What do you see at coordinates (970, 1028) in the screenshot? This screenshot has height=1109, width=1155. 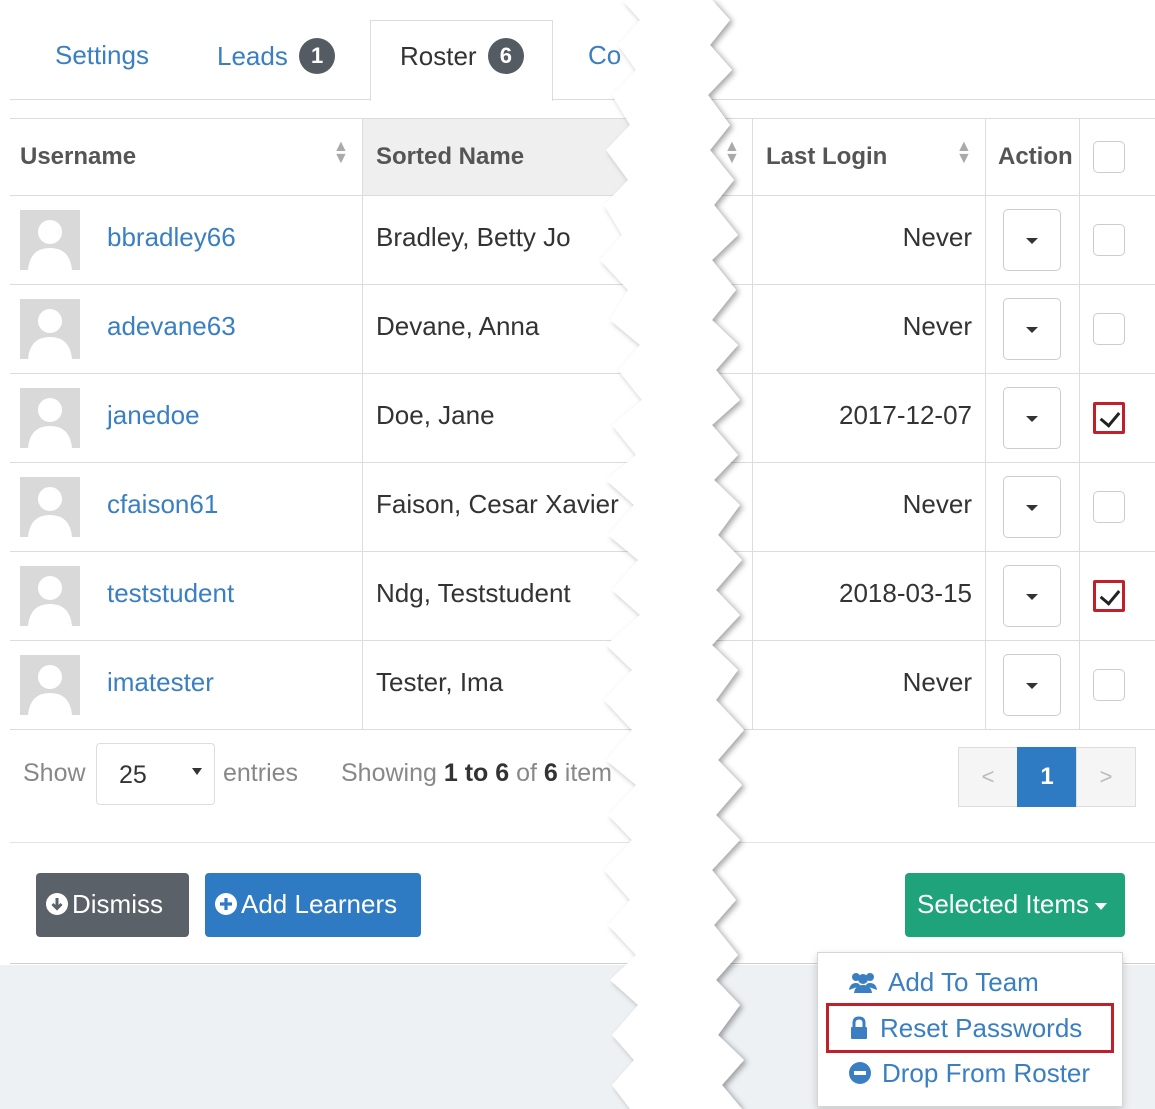 I see `highlight-annotation-box` at bounding box center [970, 1028].